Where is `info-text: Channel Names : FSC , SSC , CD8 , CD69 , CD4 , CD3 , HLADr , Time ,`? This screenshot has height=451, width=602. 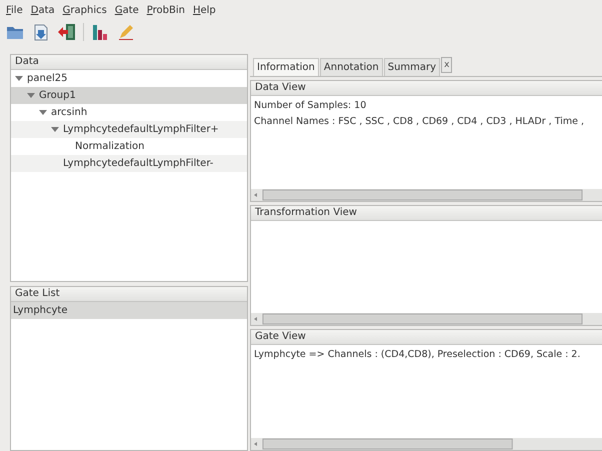
info-text: Channel Names : FSC , SSC , CD8 , CD69 , CD4 , CD3 , HLADr , Time , is located at coordinates (419, 122).